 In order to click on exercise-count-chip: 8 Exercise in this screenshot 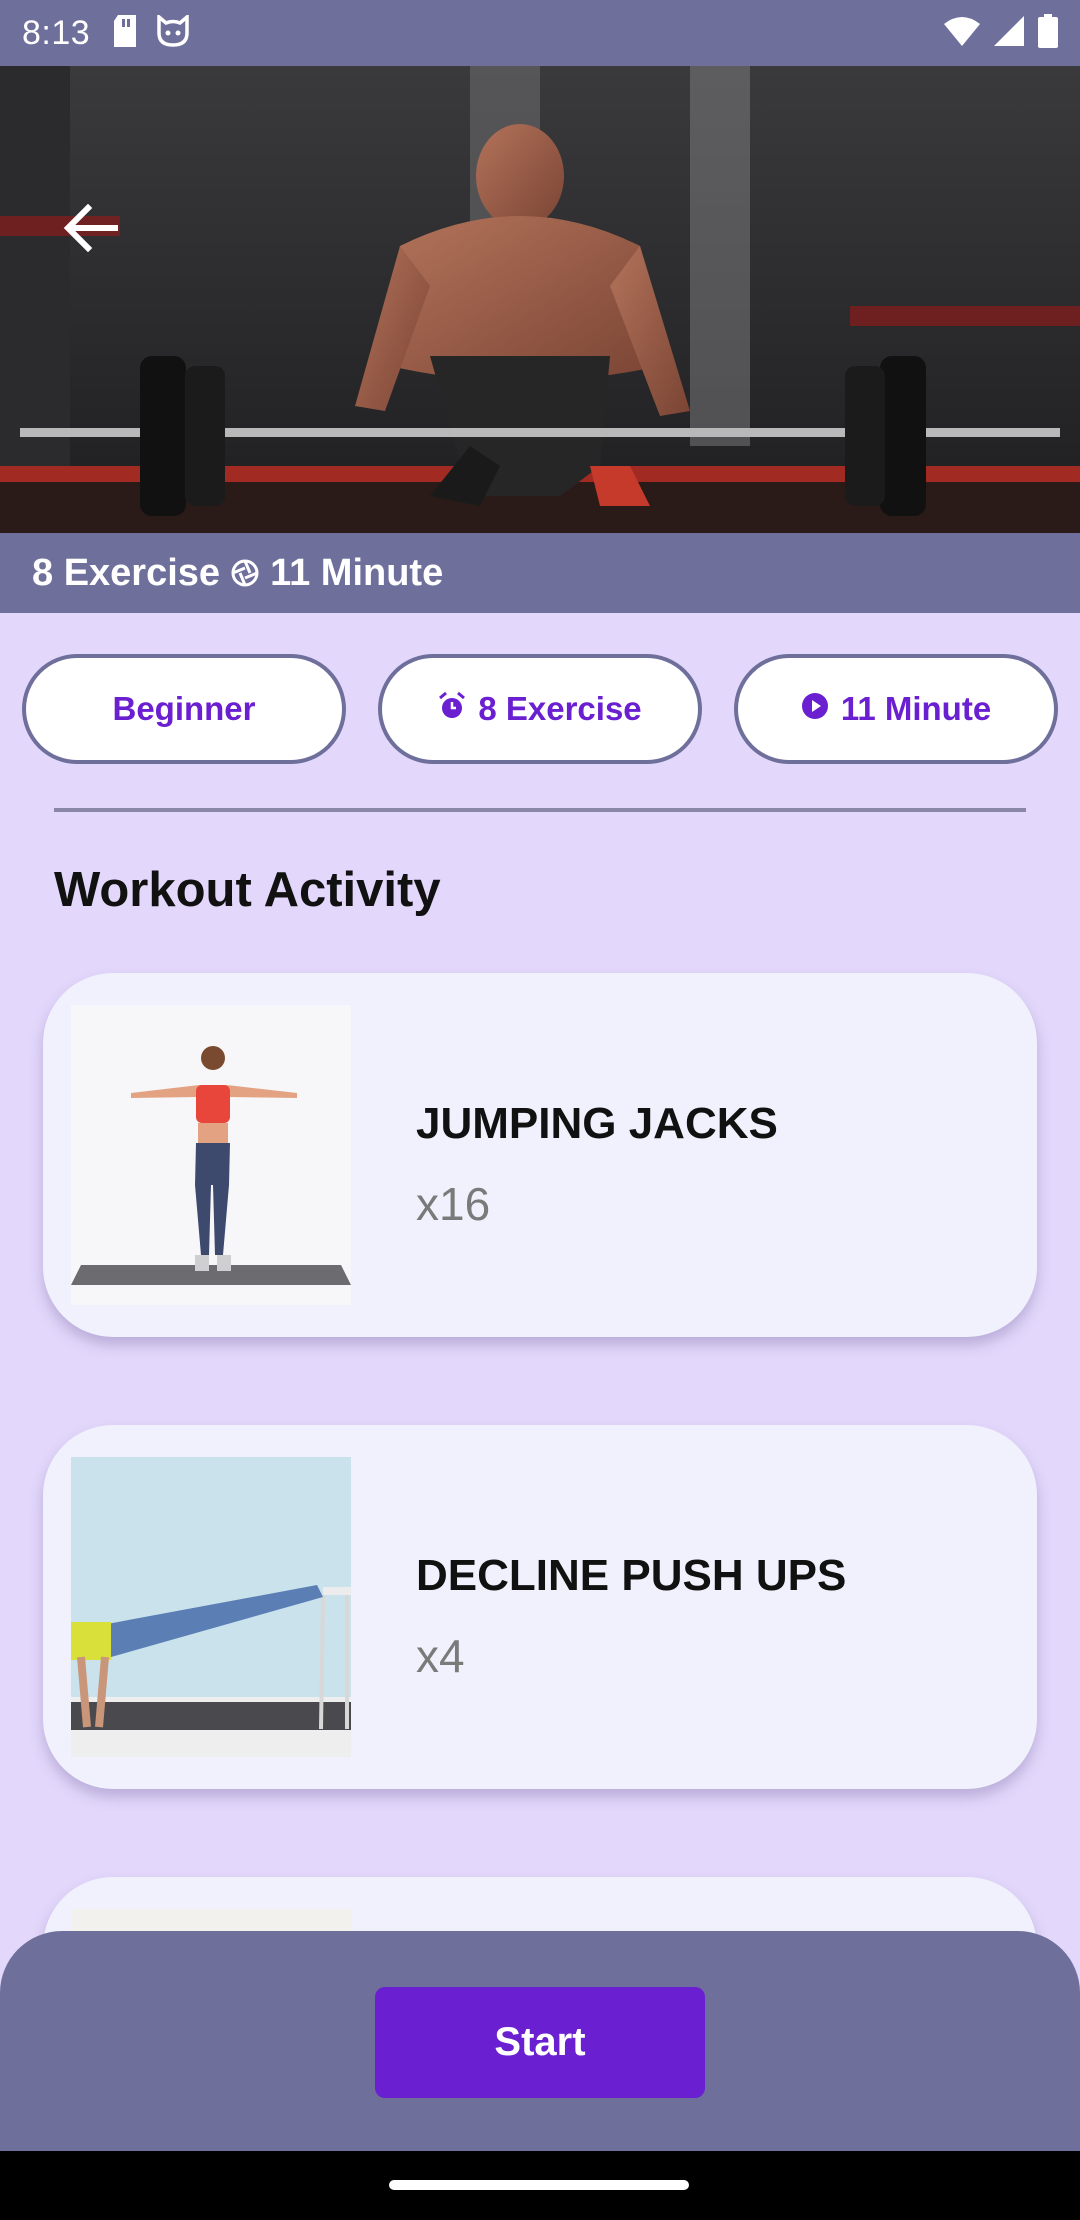, I will do `click(540, 709)`.